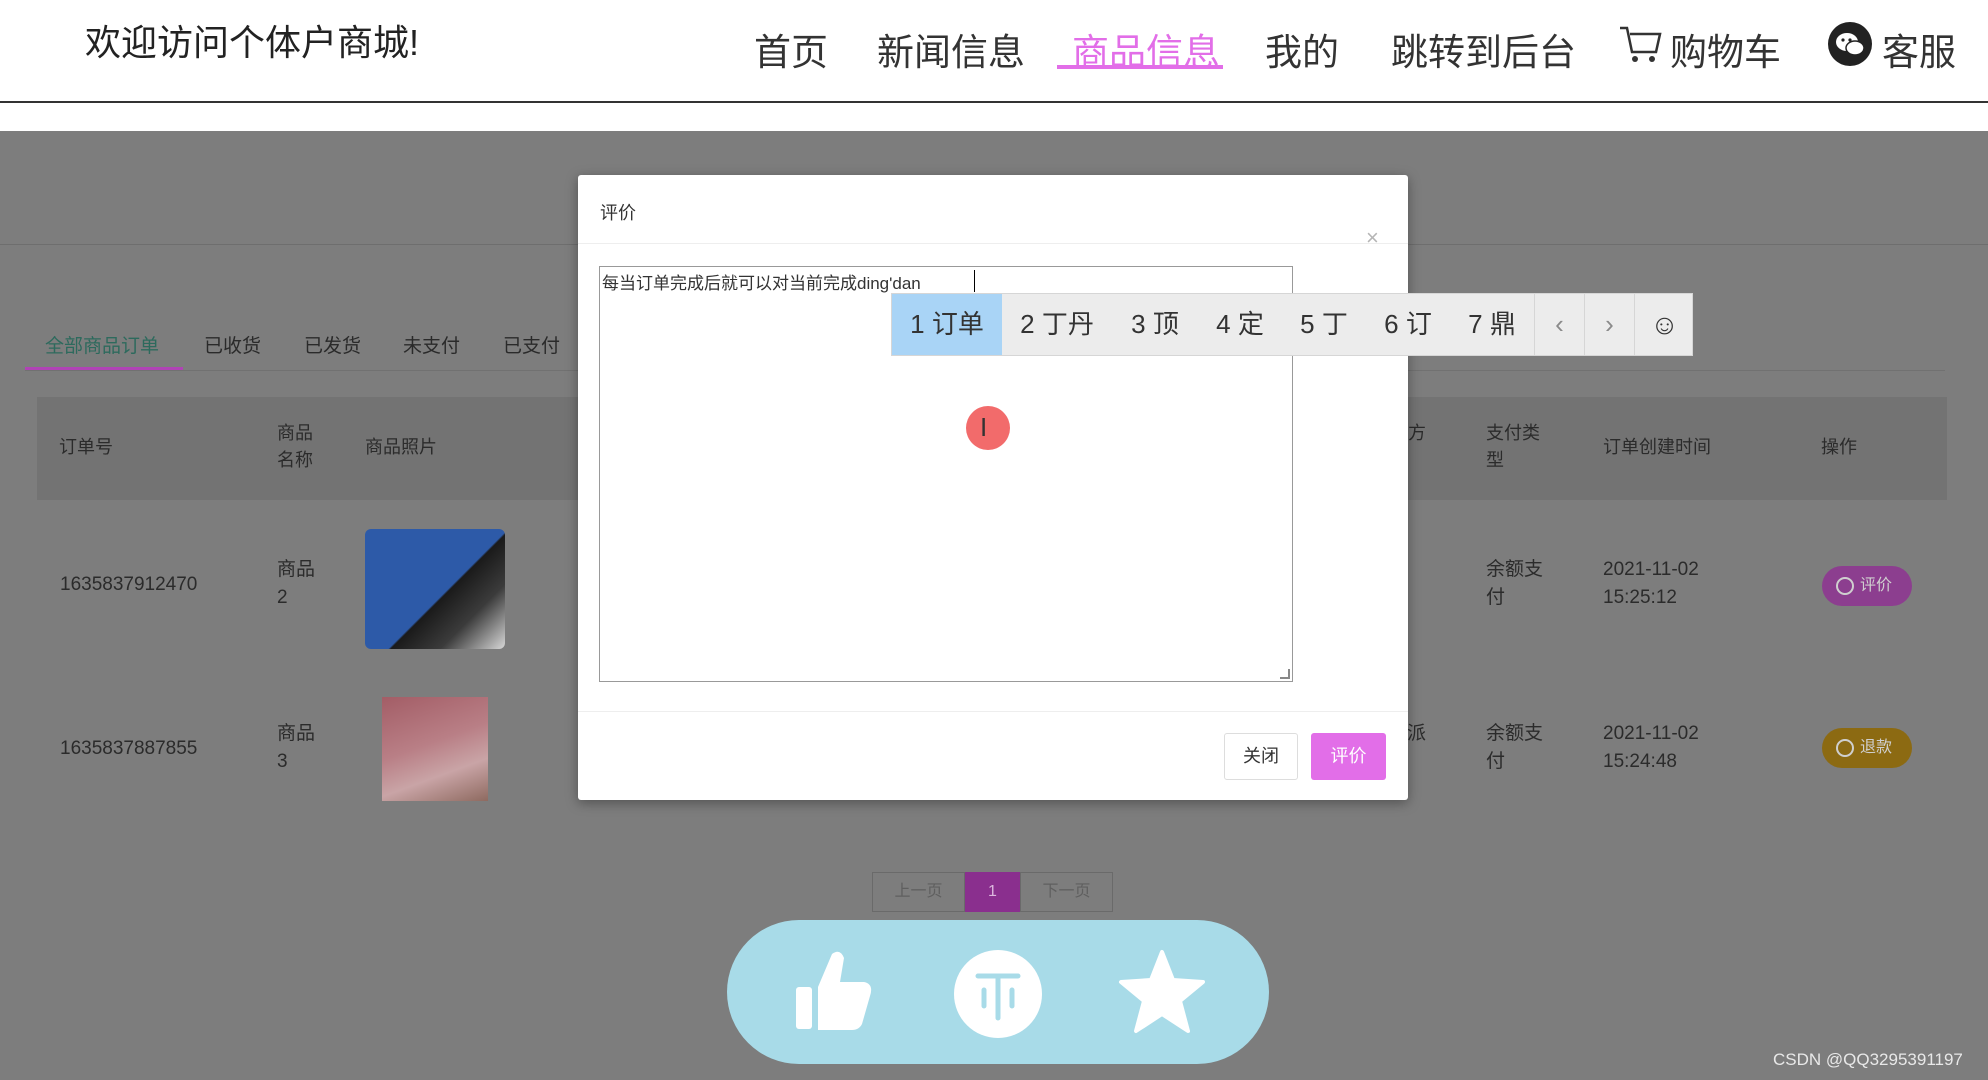  What do you see at coordinates (1609, 324) in the screenshot?
I see `ime-next-icon: ›` at bounding box center [1609, 324].